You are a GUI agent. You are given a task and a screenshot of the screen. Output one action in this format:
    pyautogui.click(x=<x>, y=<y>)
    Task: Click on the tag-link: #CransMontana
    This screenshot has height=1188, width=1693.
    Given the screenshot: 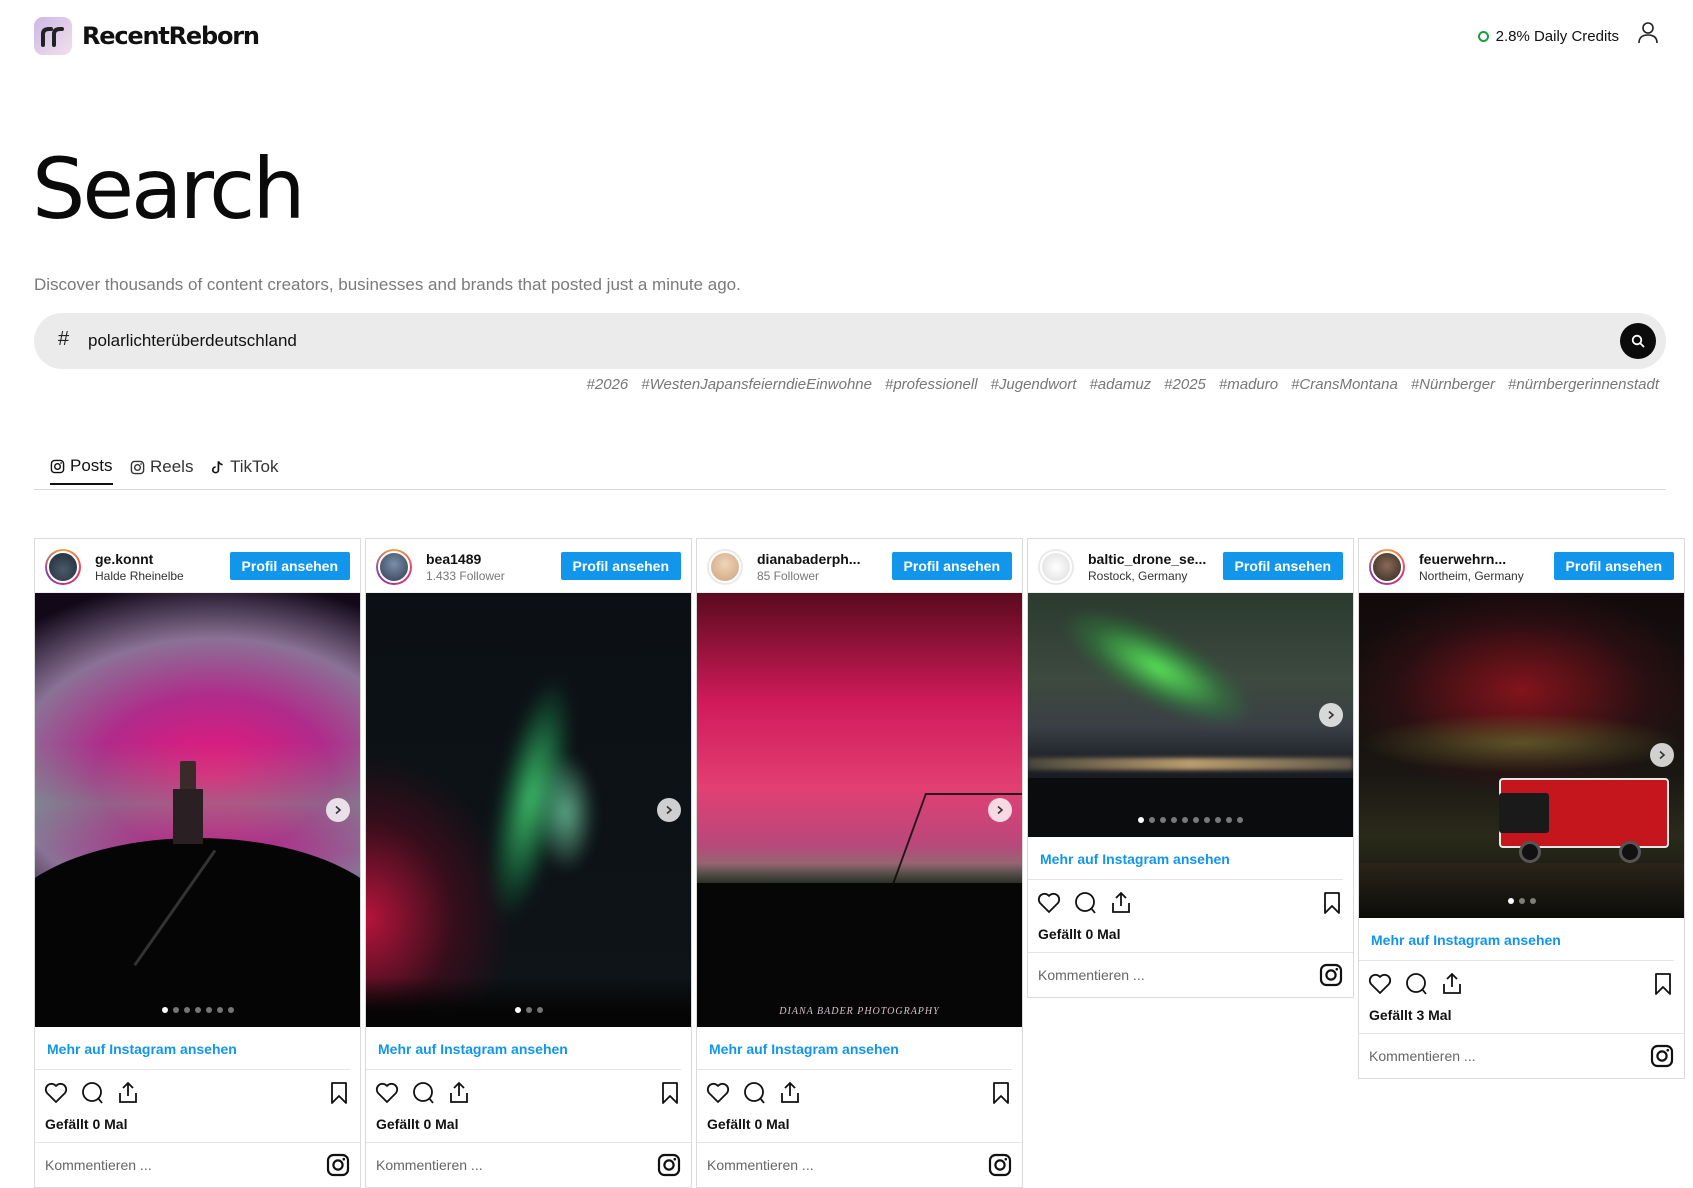 What is the action you would take?
    pyautogui.click(x=1344, y=384)
    